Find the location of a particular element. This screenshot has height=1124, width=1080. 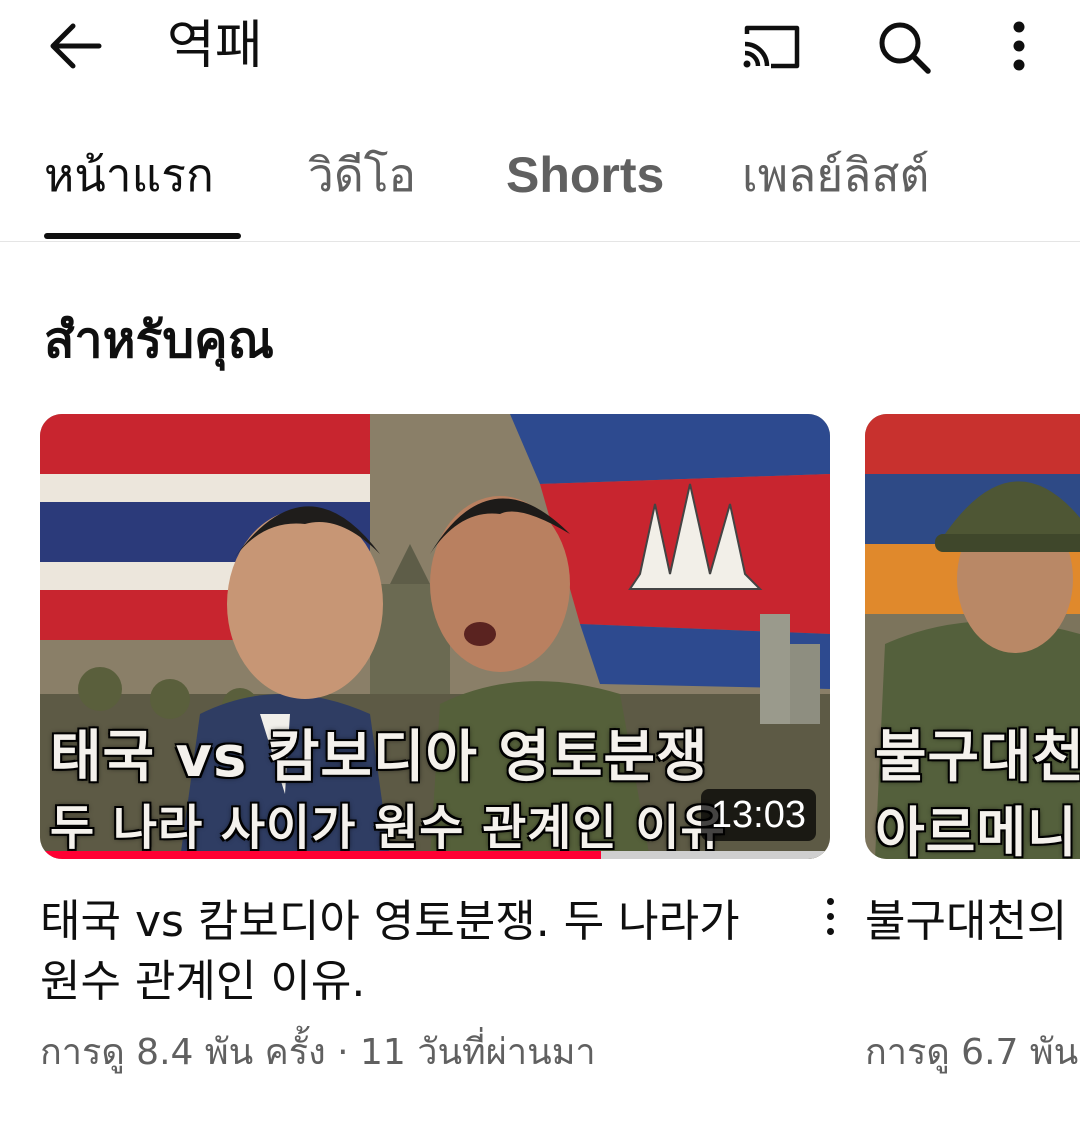

cast-icon is located at coordinates (771, 47).